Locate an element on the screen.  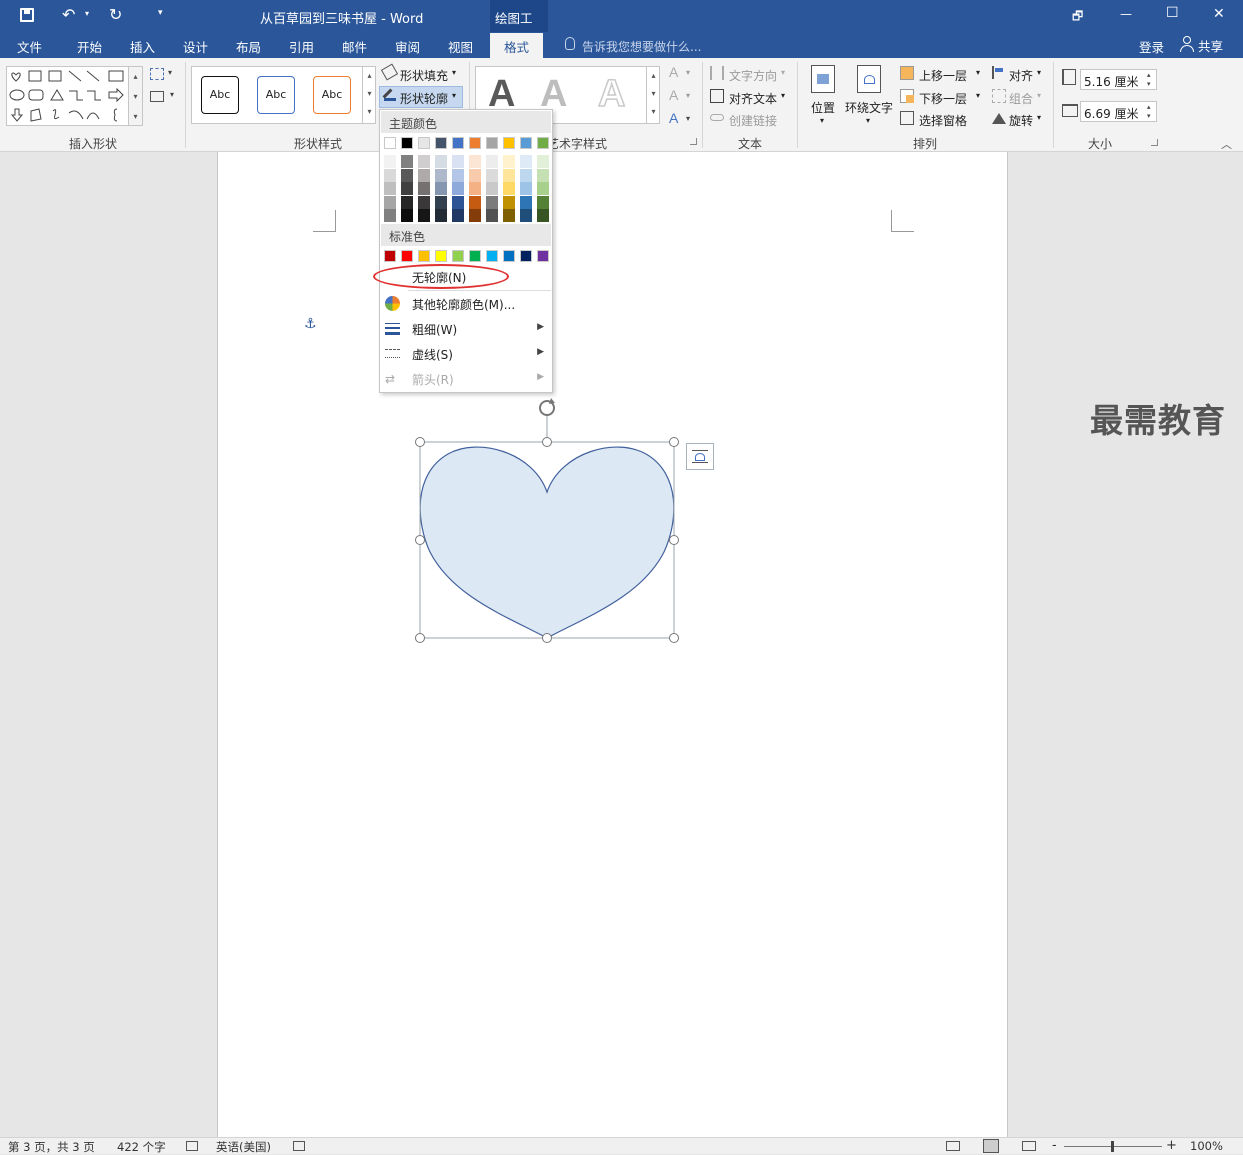
login-link: 登录 is located at coordinates (1151, 46).